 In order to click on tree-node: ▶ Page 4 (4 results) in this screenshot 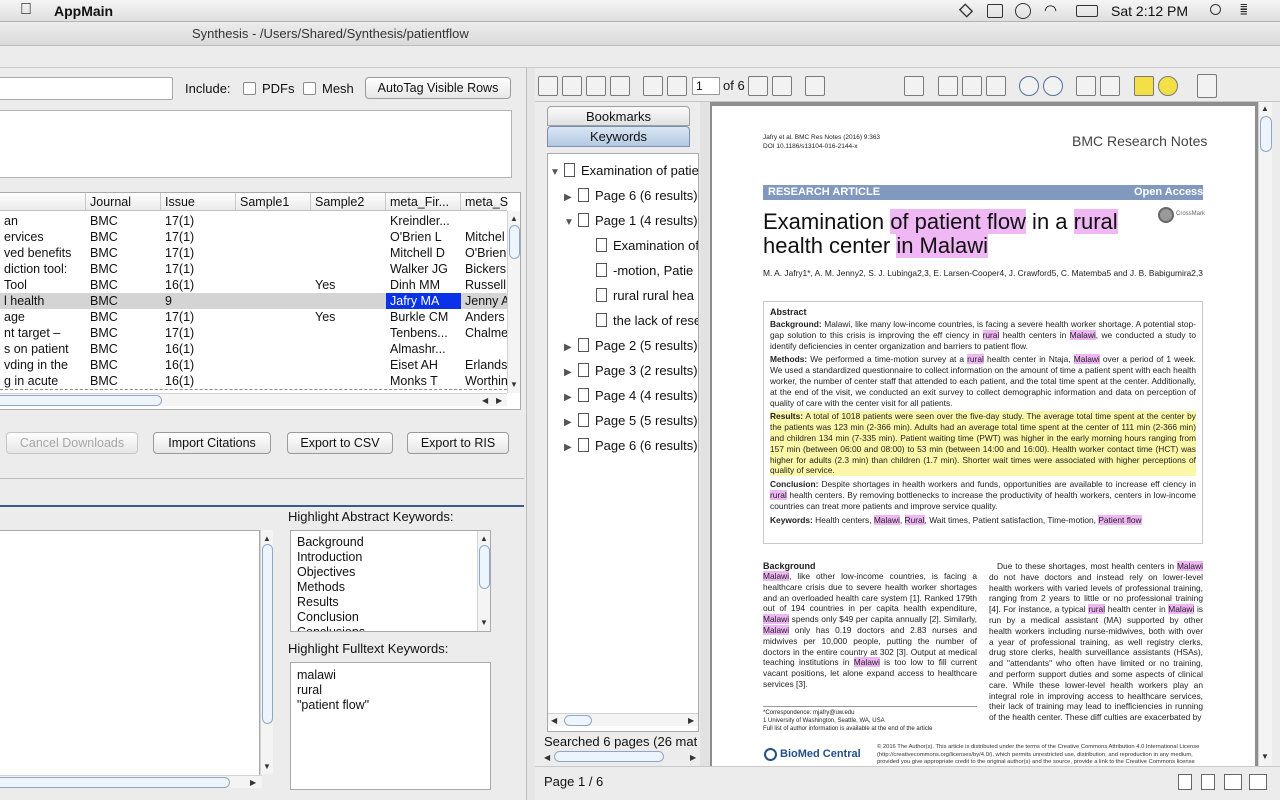, I will do `click(631, 396)`.